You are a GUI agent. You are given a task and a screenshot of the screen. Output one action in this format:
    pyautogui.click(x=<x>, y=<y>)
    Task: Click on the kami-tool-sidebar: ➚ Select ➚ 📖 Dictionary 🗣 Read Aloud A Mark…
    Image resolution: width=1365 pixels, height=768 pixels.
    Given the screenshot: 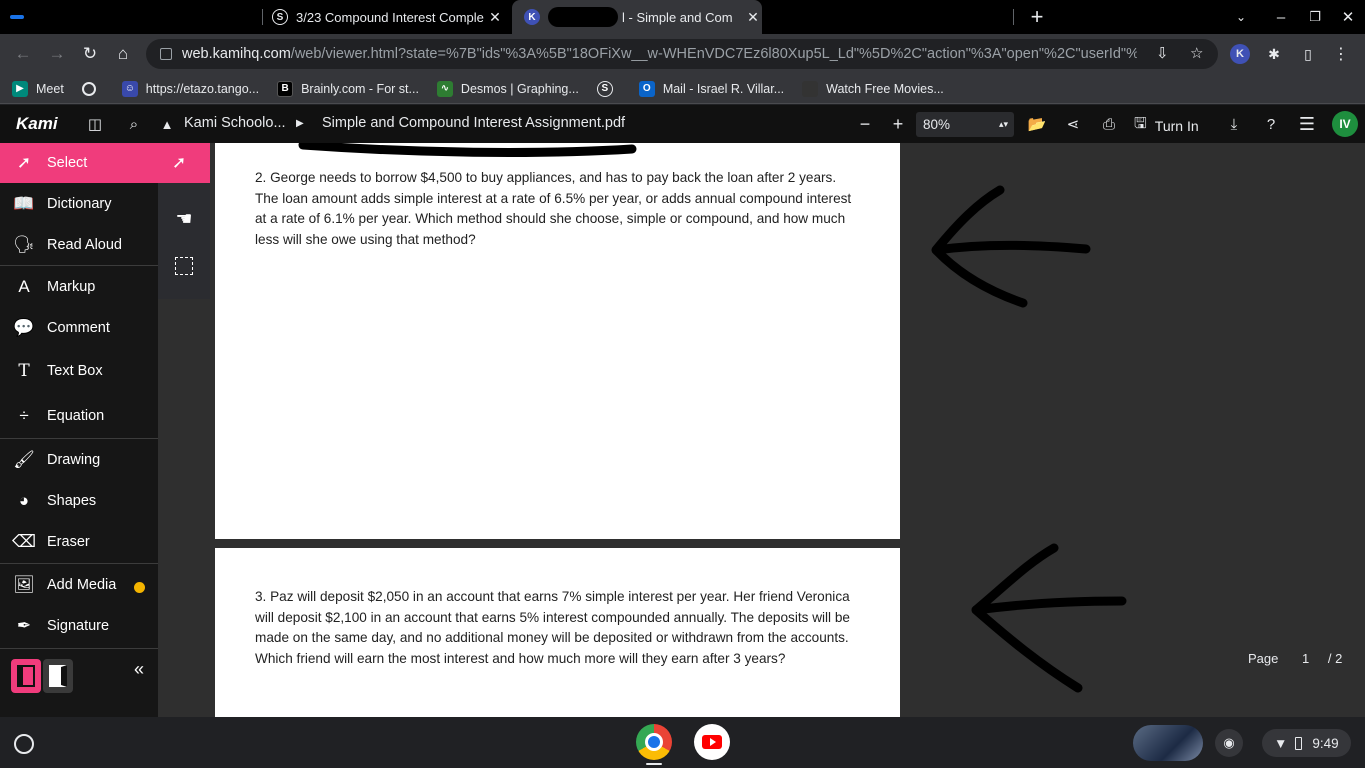 What is the action you would take?
    pyautogui.click(x=105, y=430)
    